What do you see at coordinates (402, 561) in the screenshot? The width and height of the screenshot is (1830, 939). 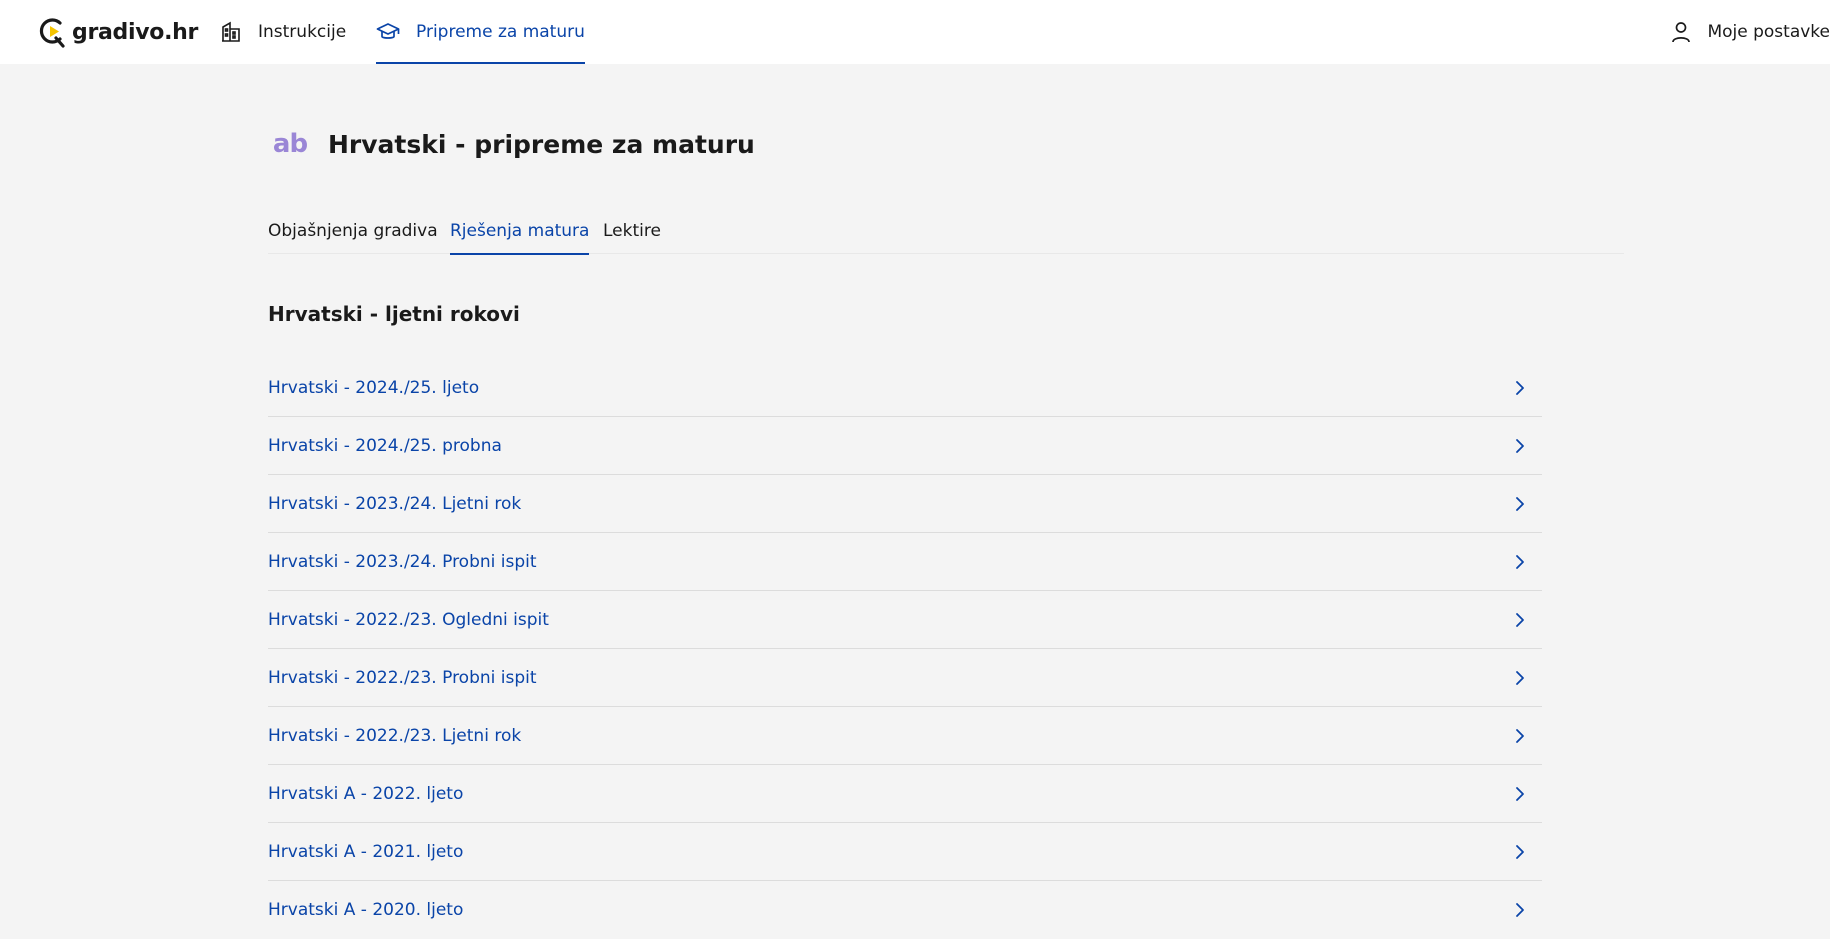 I see `exam-list-item-label: Hrvatski - 2023./24. Probni ispit` at bounding box center [402, 561].